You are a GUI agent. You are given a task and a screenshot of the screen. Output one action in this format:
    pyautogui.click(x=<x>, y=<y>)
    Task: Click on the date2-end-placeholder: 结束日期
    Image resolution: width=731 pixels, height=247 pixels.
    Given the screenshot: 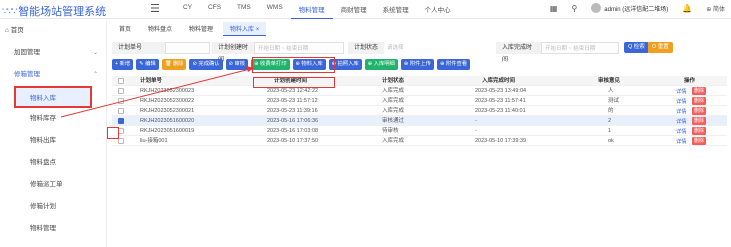 What is the action you would take?
    pyautogui.click(x=584, y=49)
    